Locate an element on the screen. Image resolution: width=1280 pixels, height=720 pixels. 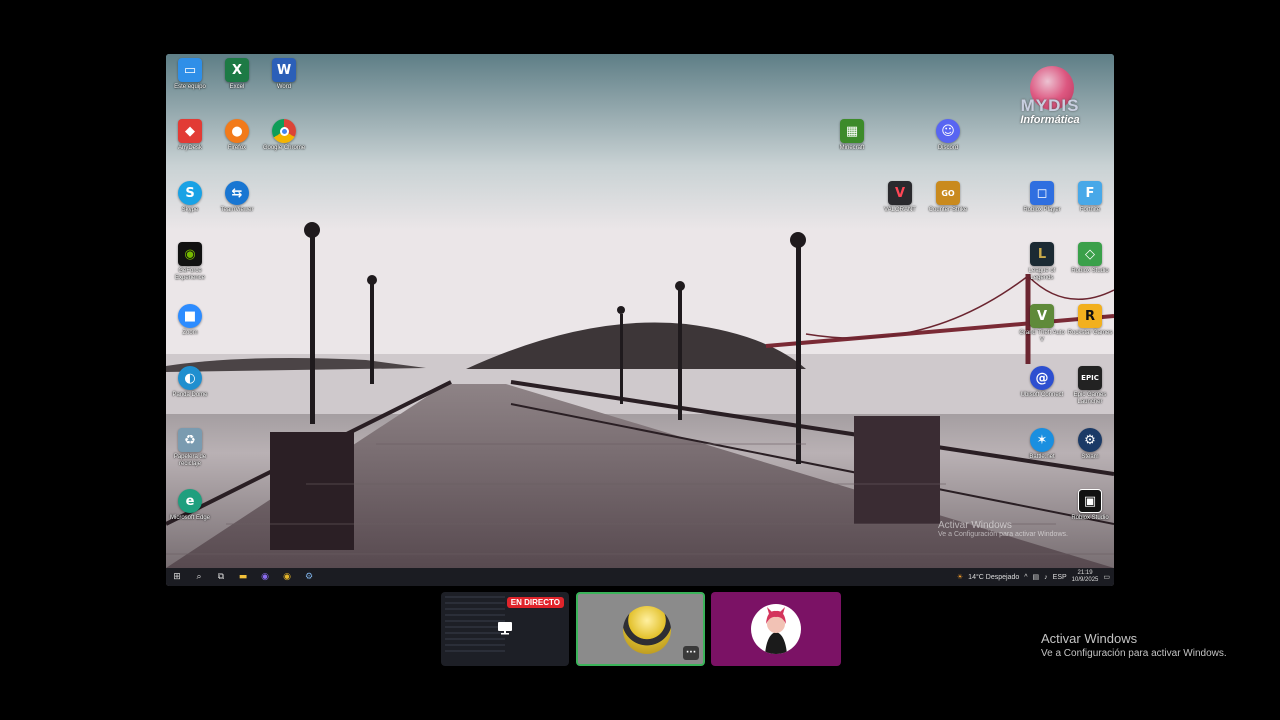
desktop-icon-valorant: V VALORANT is located at coordinates (900, 197).